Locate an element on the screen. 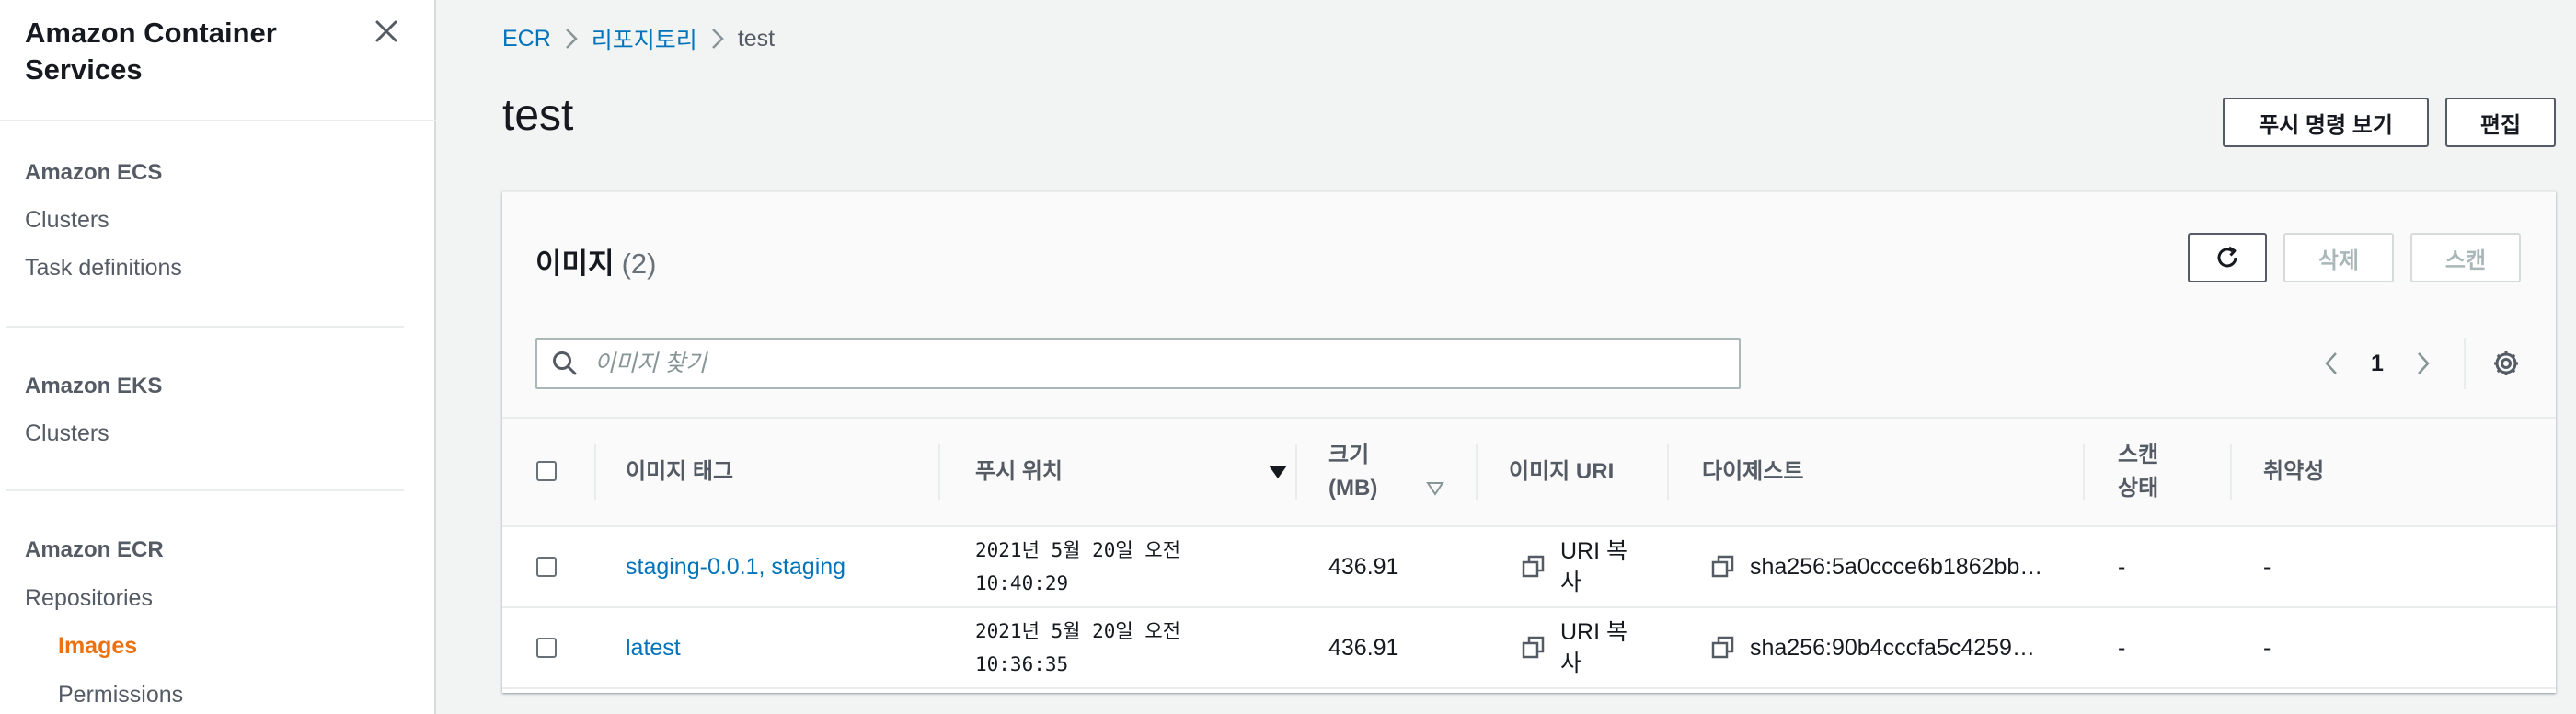  sidebar-item-permissions: Permissions is located at coordinates (120, 695).